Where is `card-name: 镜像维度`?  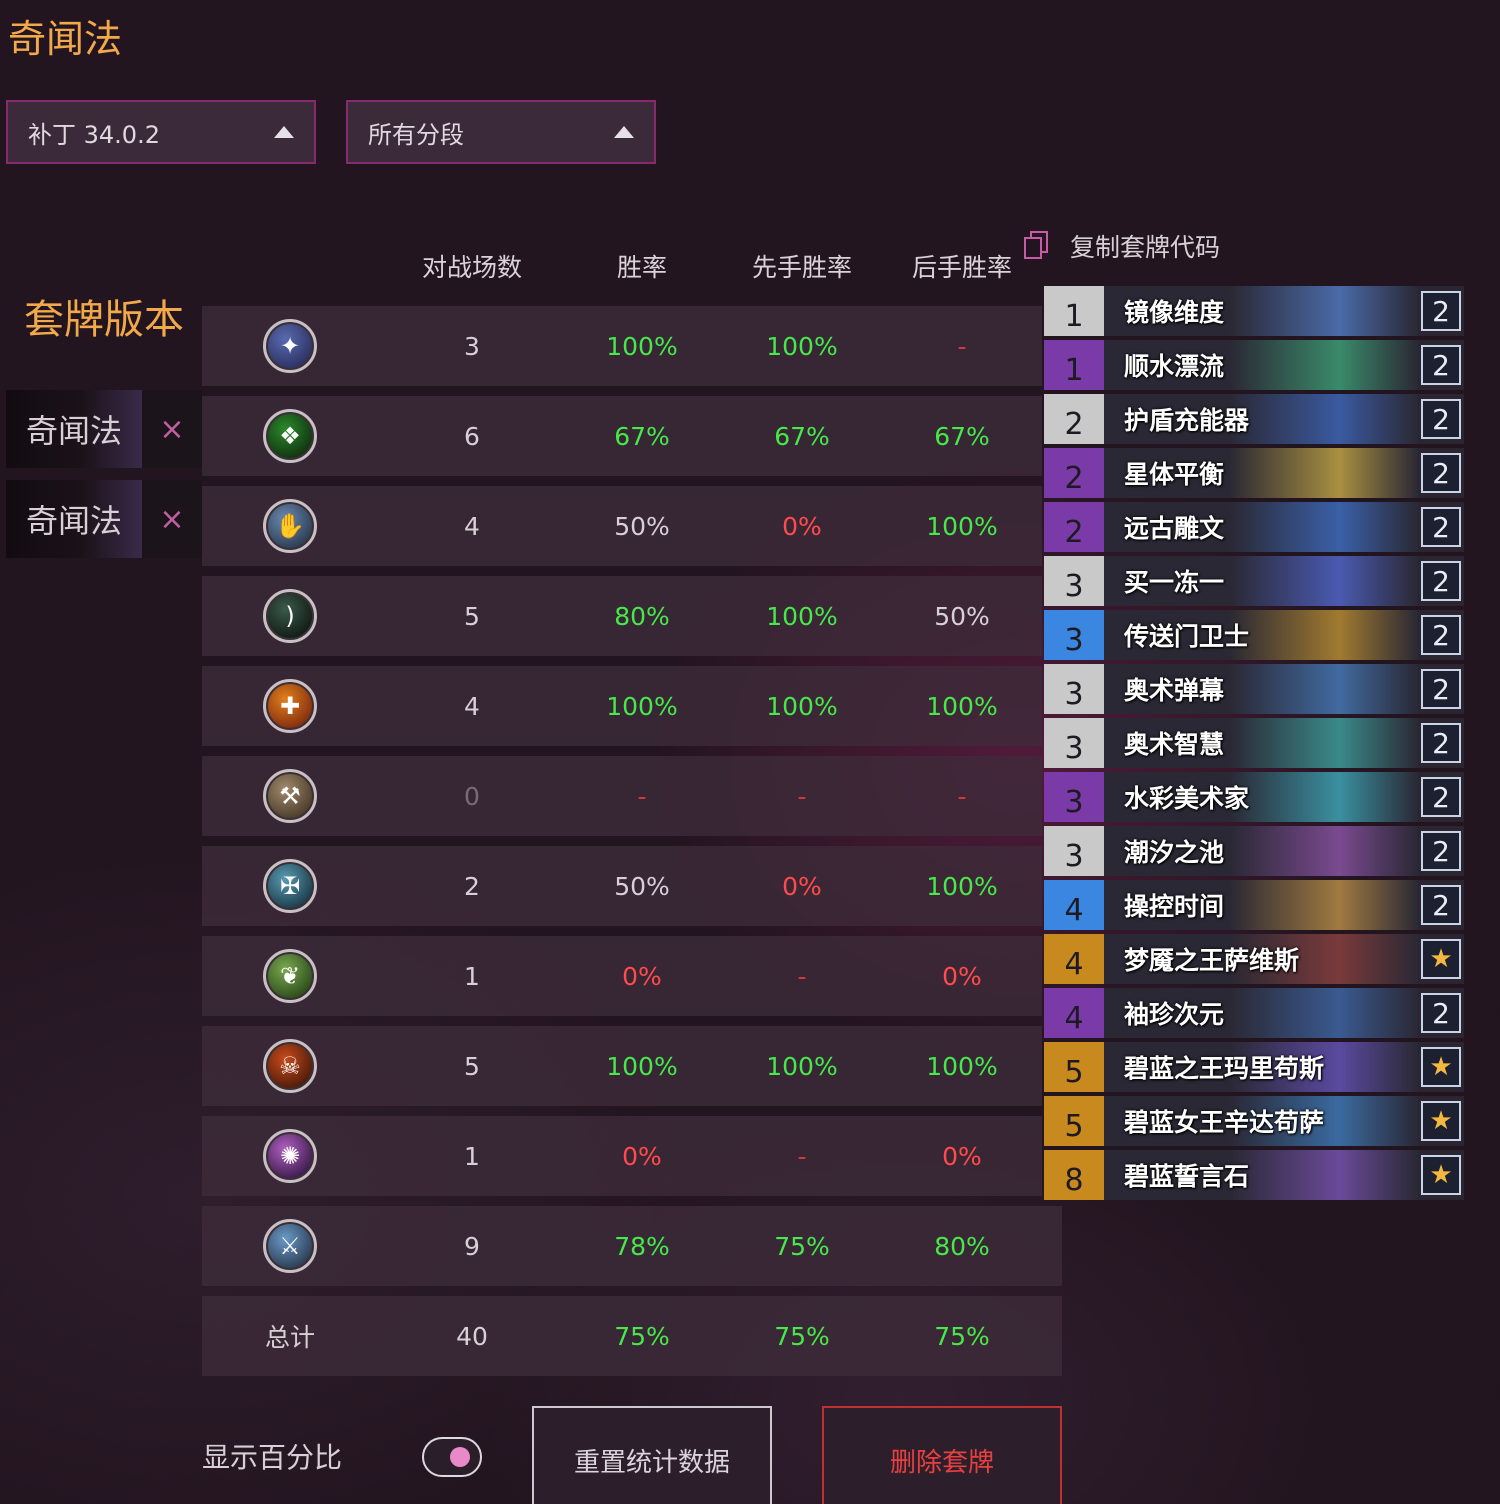 card-name: 镜像维度 is located at coordinates (1261, 311).